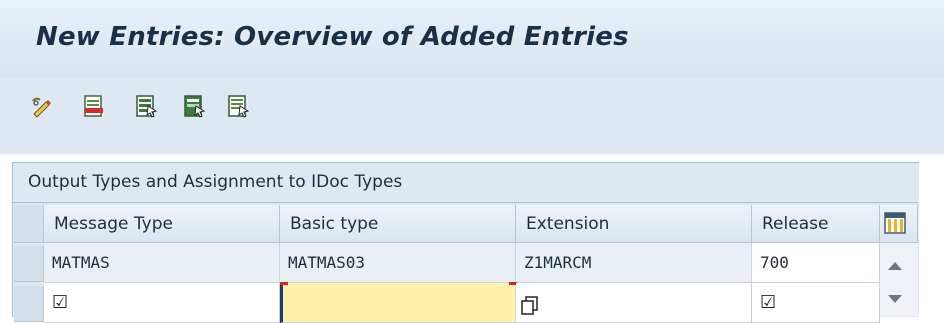 The image size is (944, 323). I want to click on select-all-icon, so click(146, 106).